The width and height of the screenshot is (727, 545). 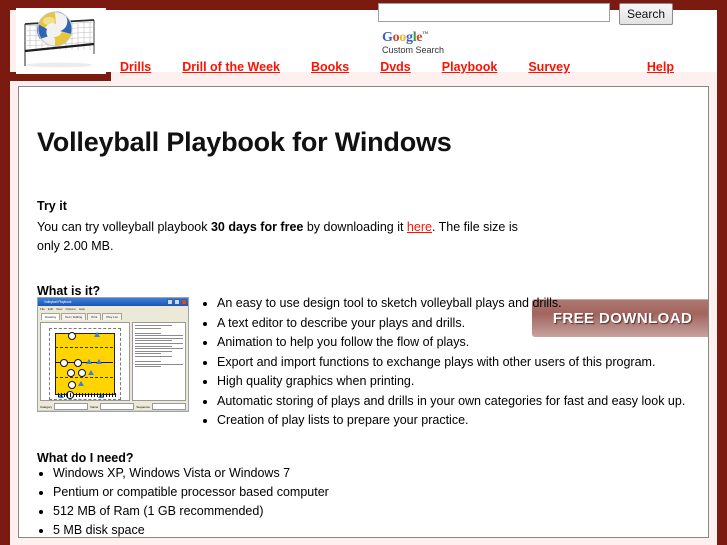 I want to click on screenshot-tab-strip: Drawing Text / Editing Print Play List, so click(x=113, y=316).